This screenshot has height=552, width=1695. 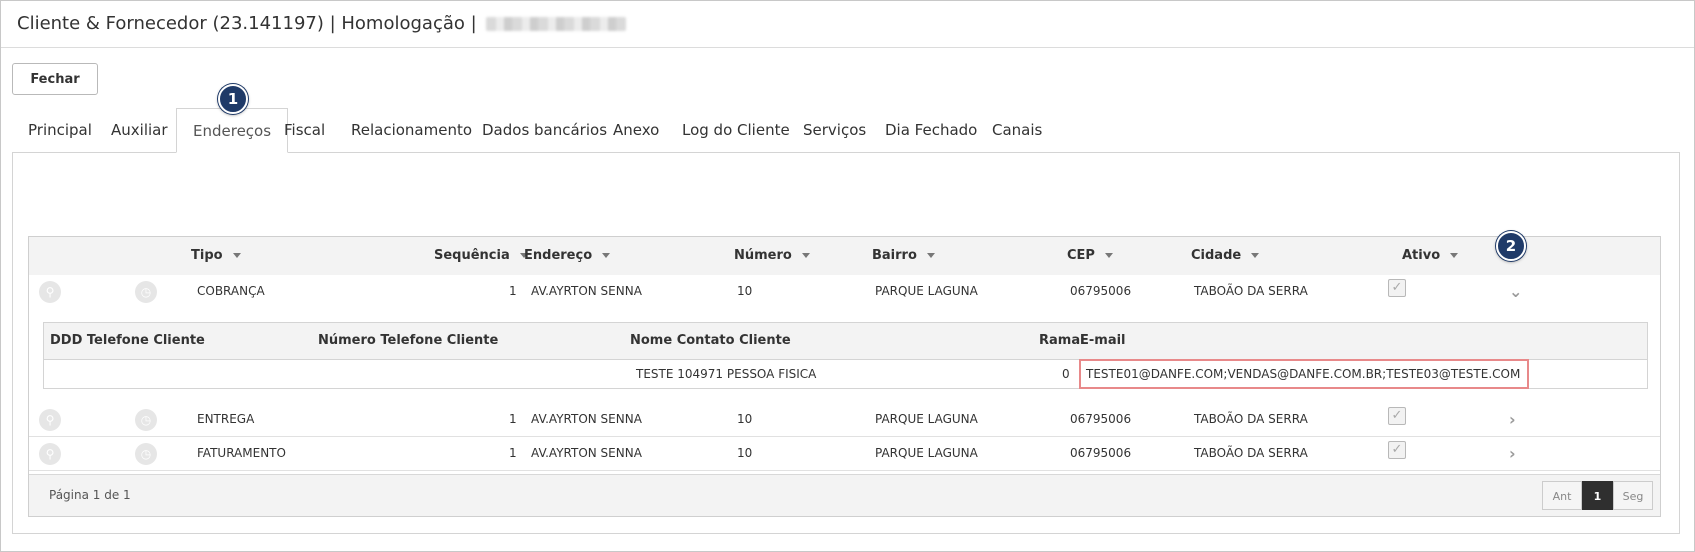 I want to click on column-label: CEP, so click(x=1081, y=255).